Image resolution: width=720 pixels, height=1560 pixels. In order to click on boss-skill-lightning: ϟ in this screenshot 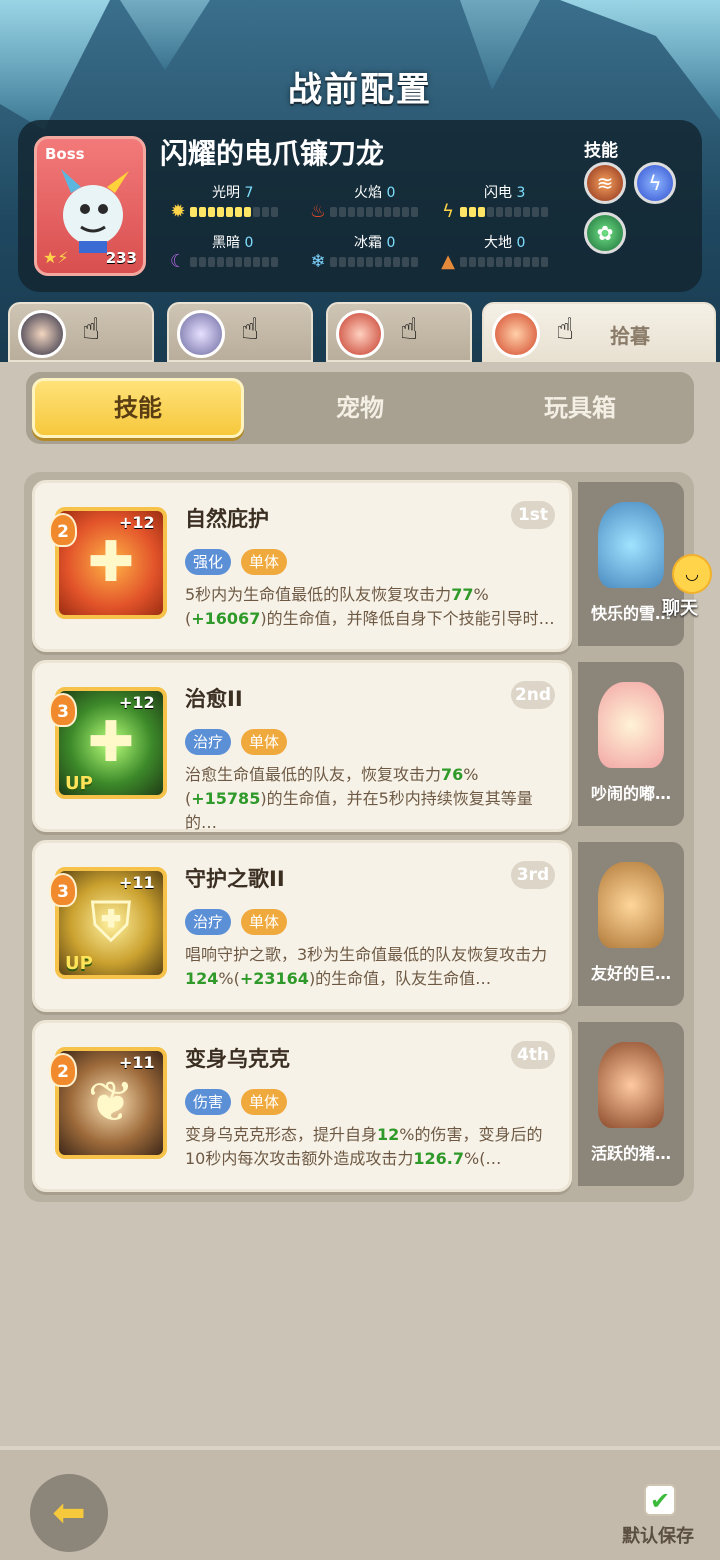, I will do `click(655, 183)`.